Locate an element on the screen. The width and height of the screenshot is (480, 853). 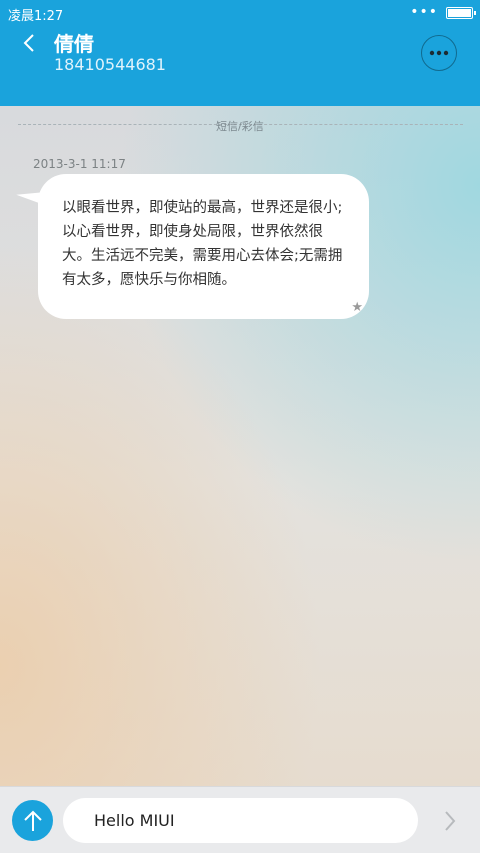
contact-name: 倩倩 is located at coordinates (74, 44).